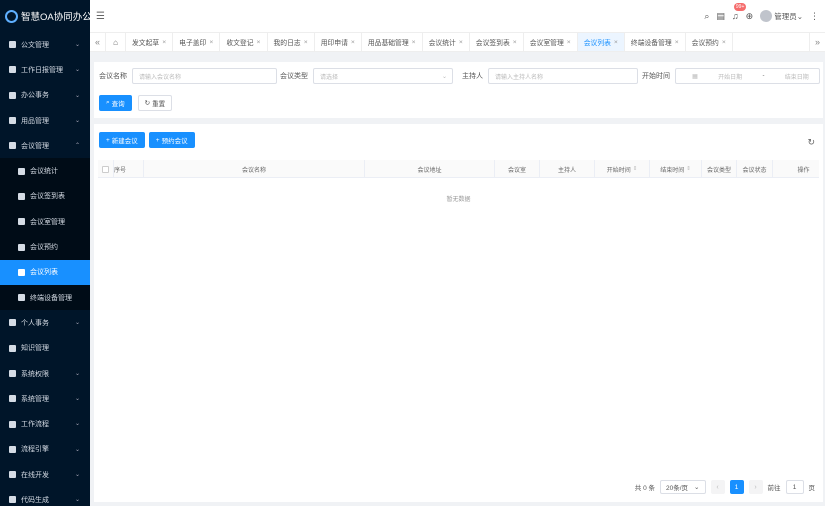 The height and width of the screenshot is (506, 825). What do you see at coordinates (51, 298) in the screenshot?
I see `sidebar-item-label: 终端设备管理` at bounding box center [51, 298].